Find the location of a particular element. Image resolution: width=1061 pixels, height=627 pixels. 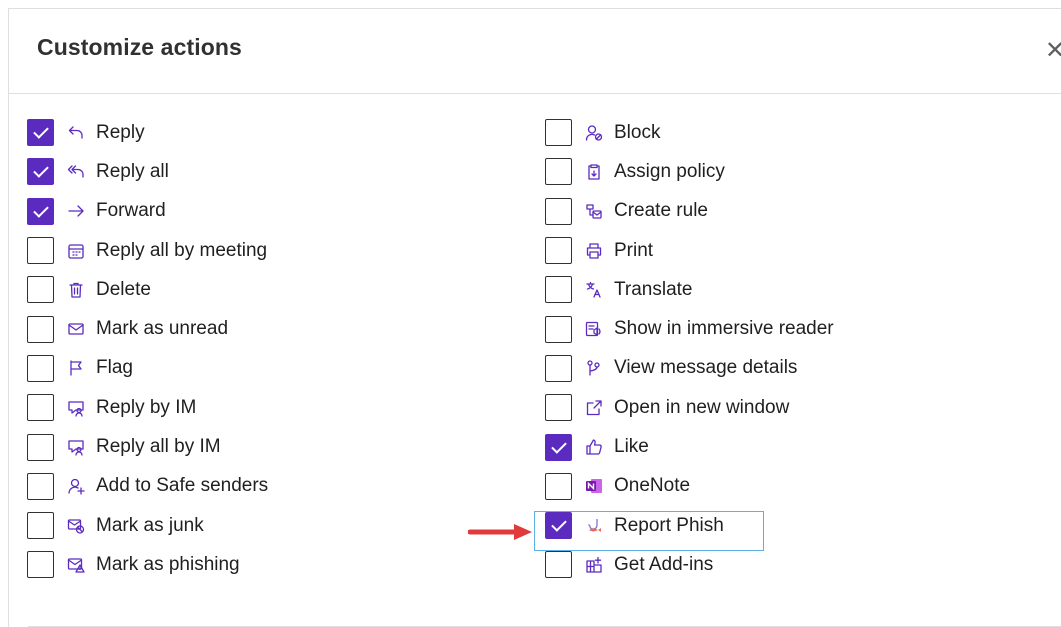

report-phish-icon is located at coordinates (594, 526).